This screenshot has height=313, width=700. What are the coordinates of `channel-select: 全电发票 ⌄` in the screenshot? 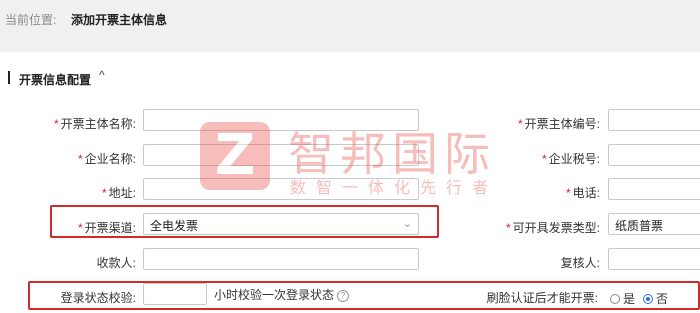 It's located at (281, 224).